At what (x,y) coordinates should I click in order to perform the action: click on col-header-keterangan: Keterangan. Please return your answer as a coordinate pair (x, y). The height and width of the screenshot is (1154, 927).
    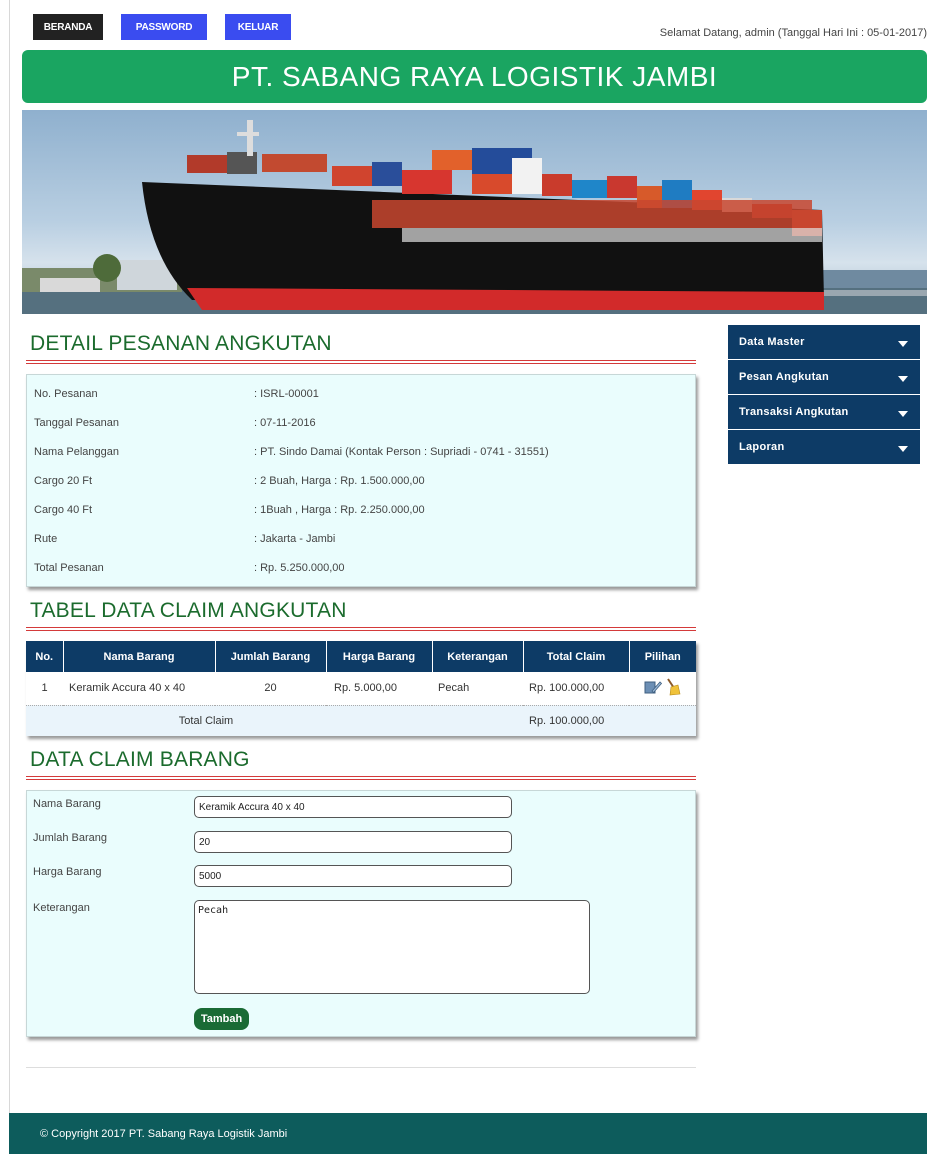
    Looking at the image, I should click on (478, 656).